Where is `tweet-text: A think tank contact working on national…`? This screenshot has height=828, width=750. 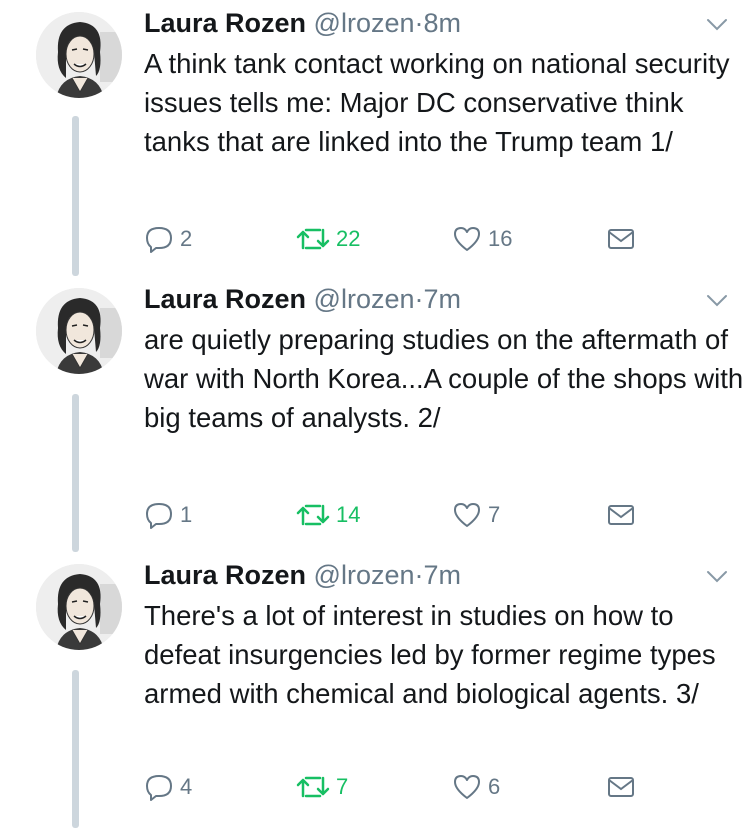
tweet-text: A think tank contact working on national… is located at coordinates (437, 102).